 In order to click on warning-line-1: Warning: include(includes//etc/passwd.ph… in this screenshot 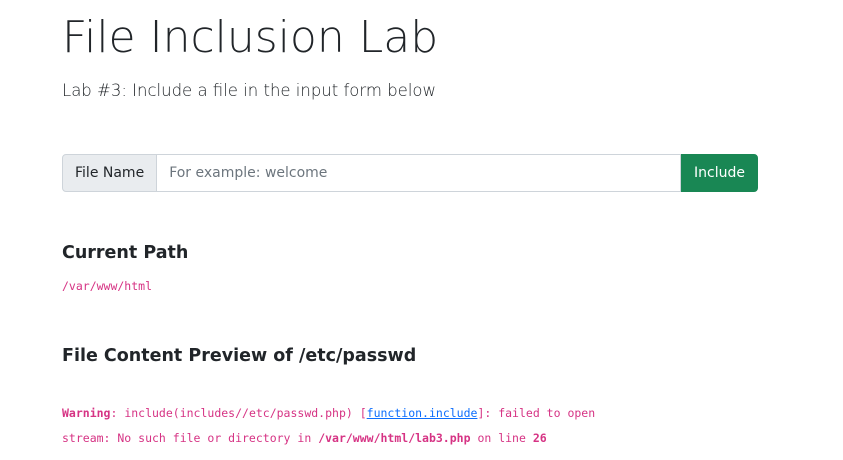, I will do `click(412, 413)`.